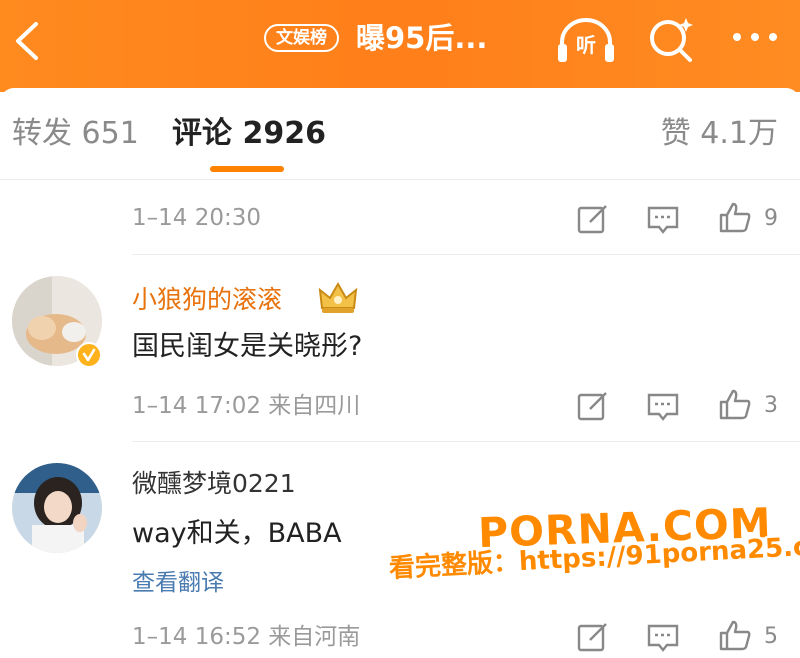 This screenshot has width=800, height=658. I want to click on active-tab-indicator, so click(247, 169).